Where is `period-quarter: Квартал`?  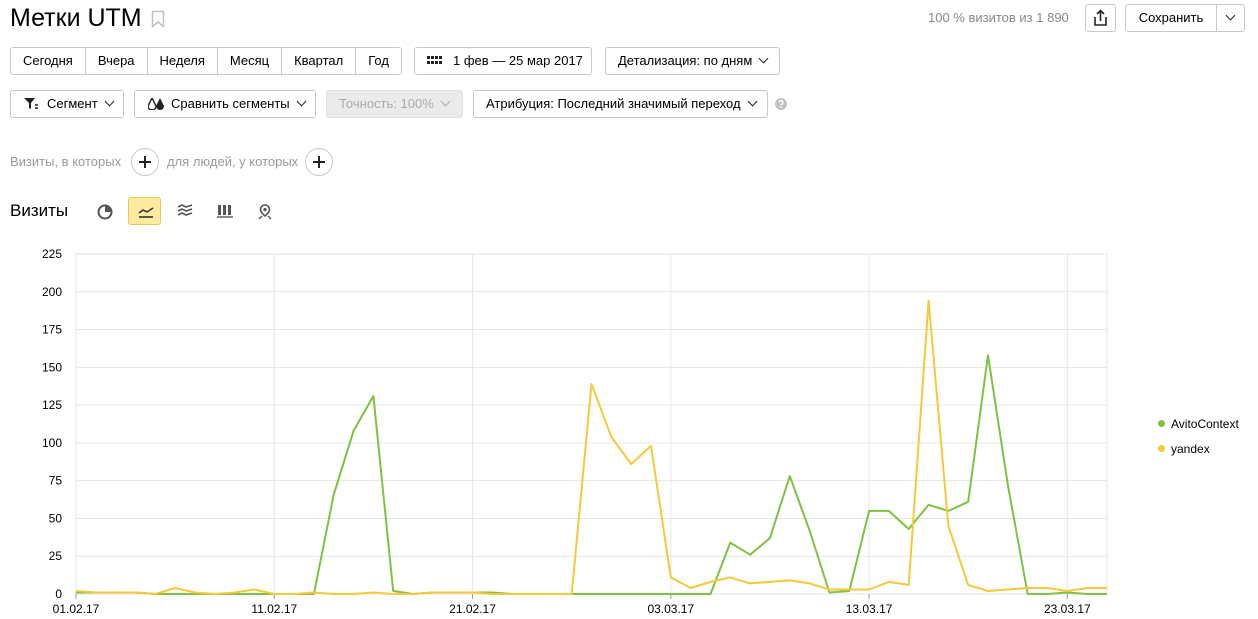 period-quarter: Квартал is located at coordinates (319, 61).